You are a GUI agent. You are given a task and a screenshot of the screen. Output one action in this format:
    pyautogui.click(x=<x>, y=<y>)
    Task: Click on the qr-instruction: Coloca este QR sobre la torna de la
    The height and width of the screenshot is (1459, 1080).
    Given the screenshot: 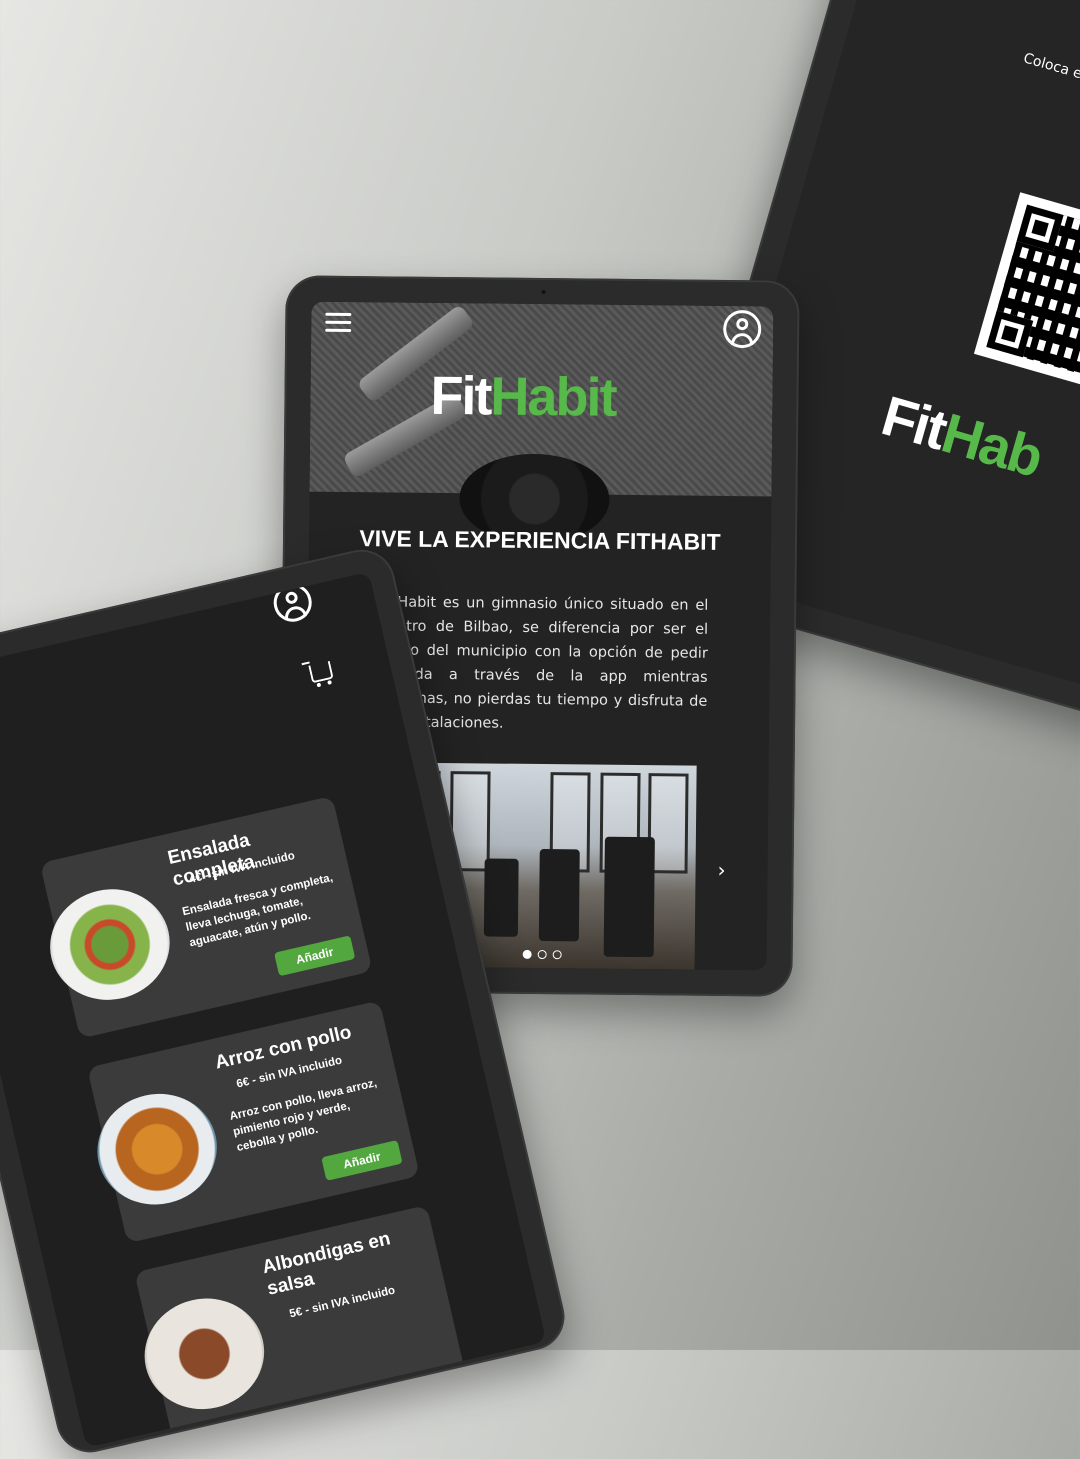 What is the action you would take?
    pyautogui.click(x=1050, y=92)
    